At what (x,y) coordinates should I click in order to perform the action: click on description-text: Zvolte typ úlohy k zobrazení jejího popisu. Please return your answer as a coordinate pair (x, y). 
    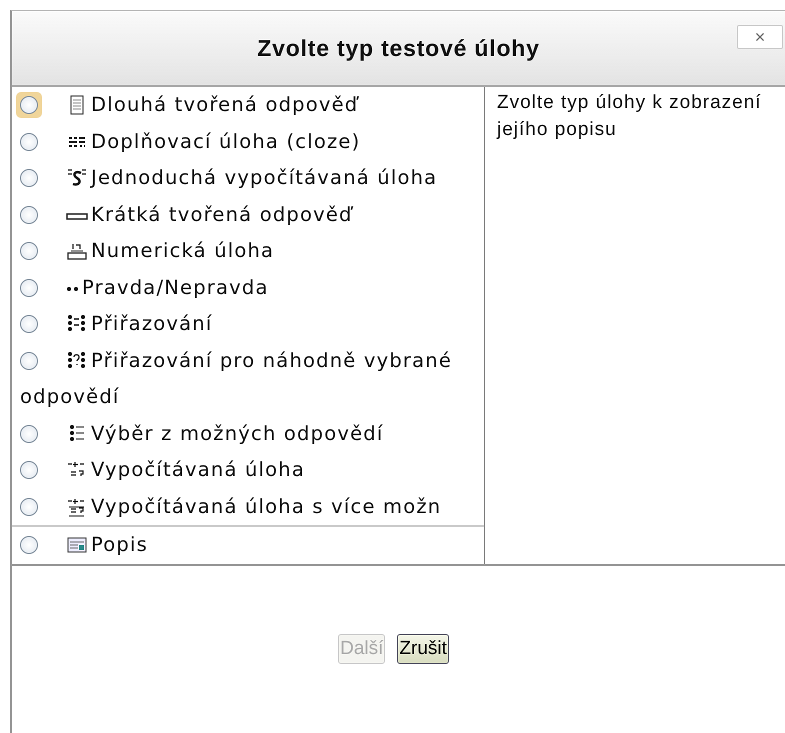
    Looking at the image, I should click on (629, 116).